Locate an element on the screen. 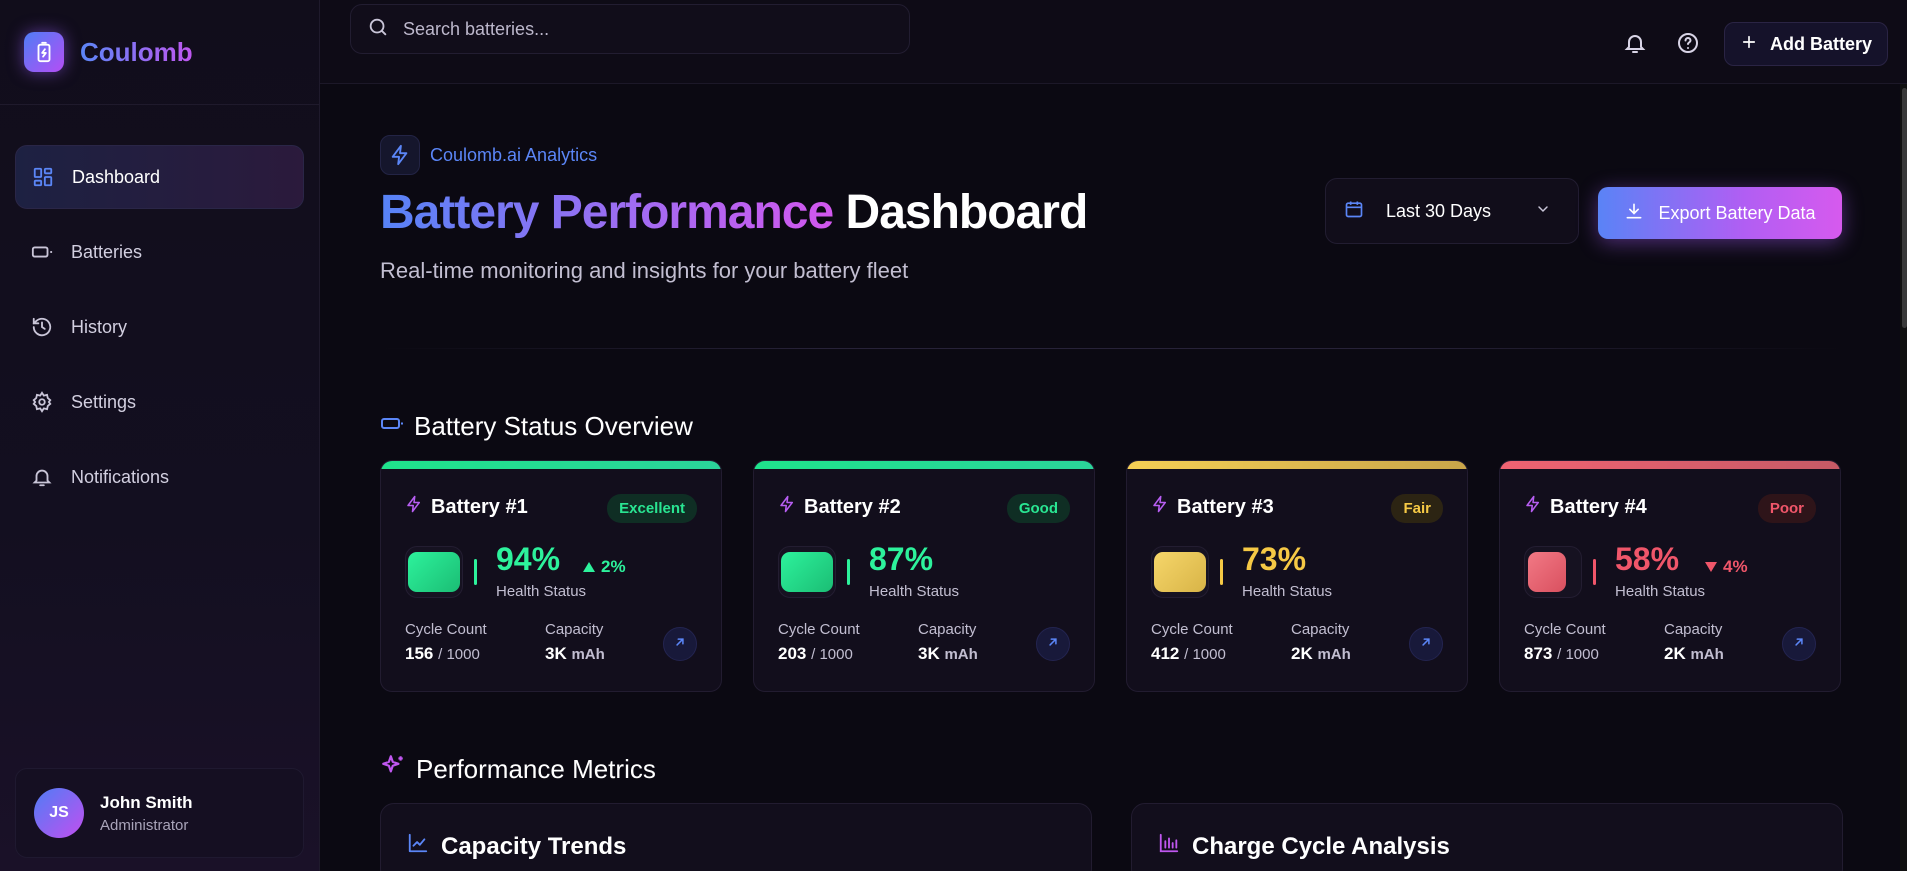  panel-title-text: Capacity Trends is located at coordinates (534, 846).